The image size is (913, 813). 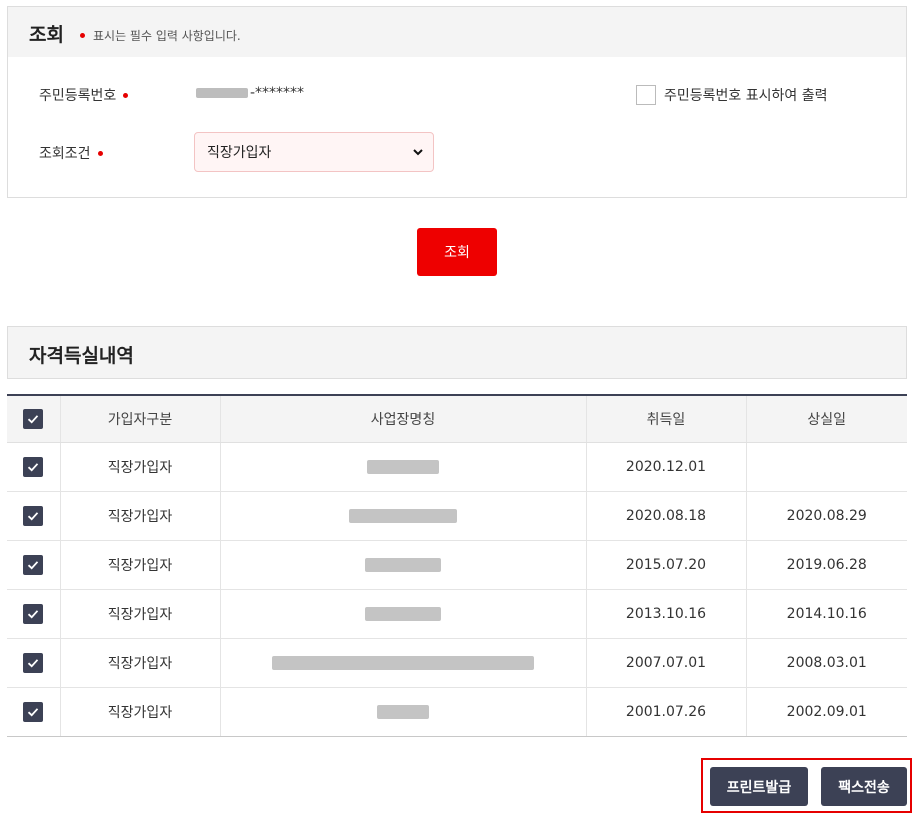 I want to click on search-button: 조회, so click(x=457, y=252).